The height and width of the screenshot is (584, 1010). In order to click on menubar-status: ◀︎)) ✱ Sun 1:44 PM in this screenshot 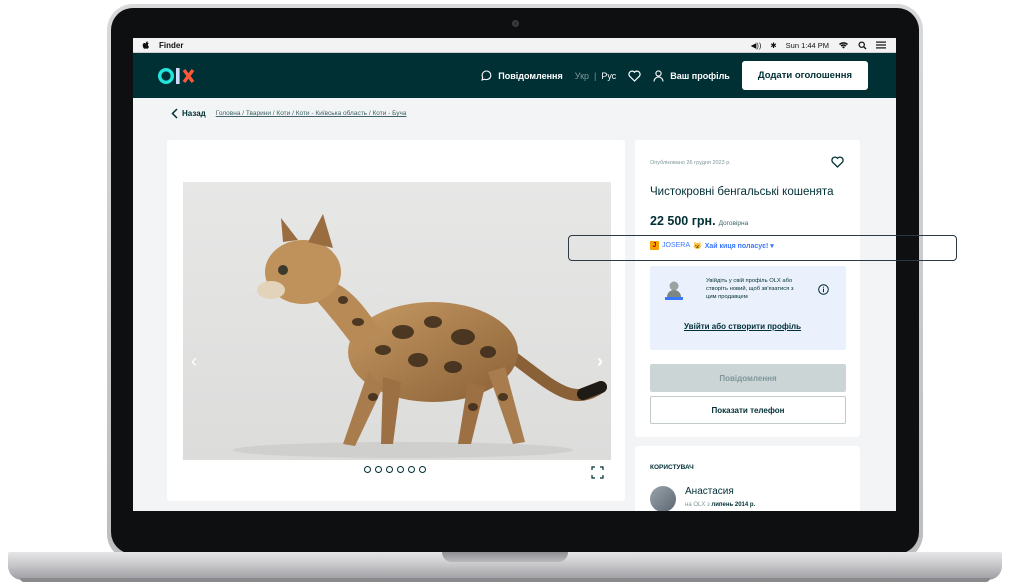, I will do `click(823, 45)`.